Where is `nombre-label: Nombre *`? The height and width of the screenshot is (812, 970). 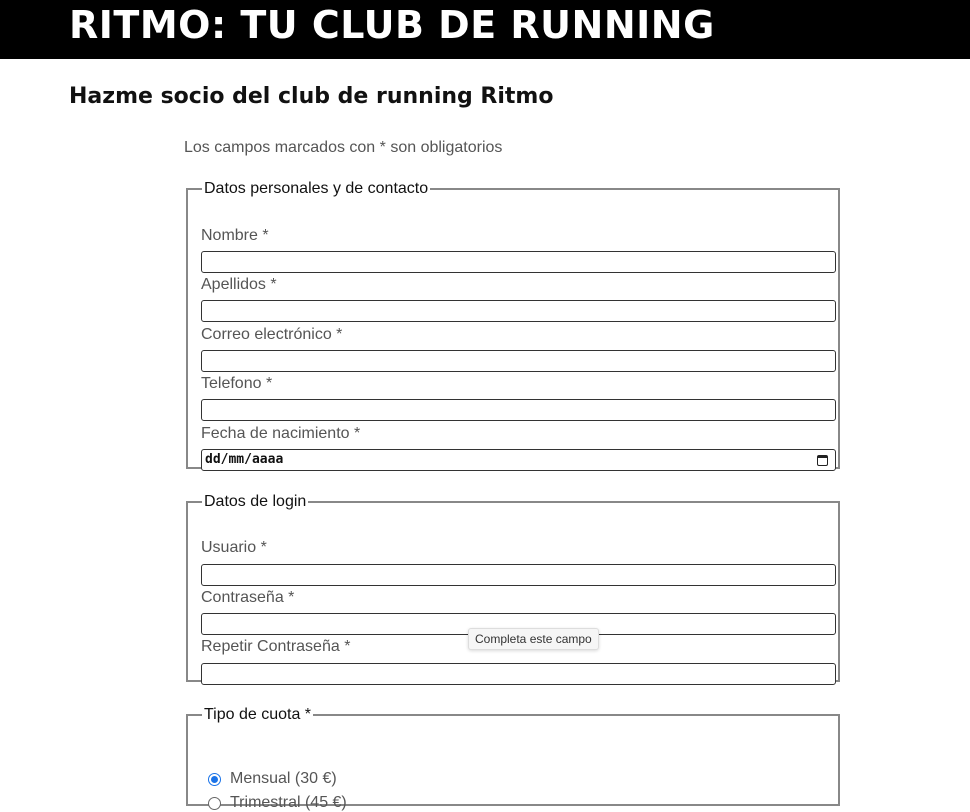 nombre-label: Nombre * is located at coordinates (235, 235).